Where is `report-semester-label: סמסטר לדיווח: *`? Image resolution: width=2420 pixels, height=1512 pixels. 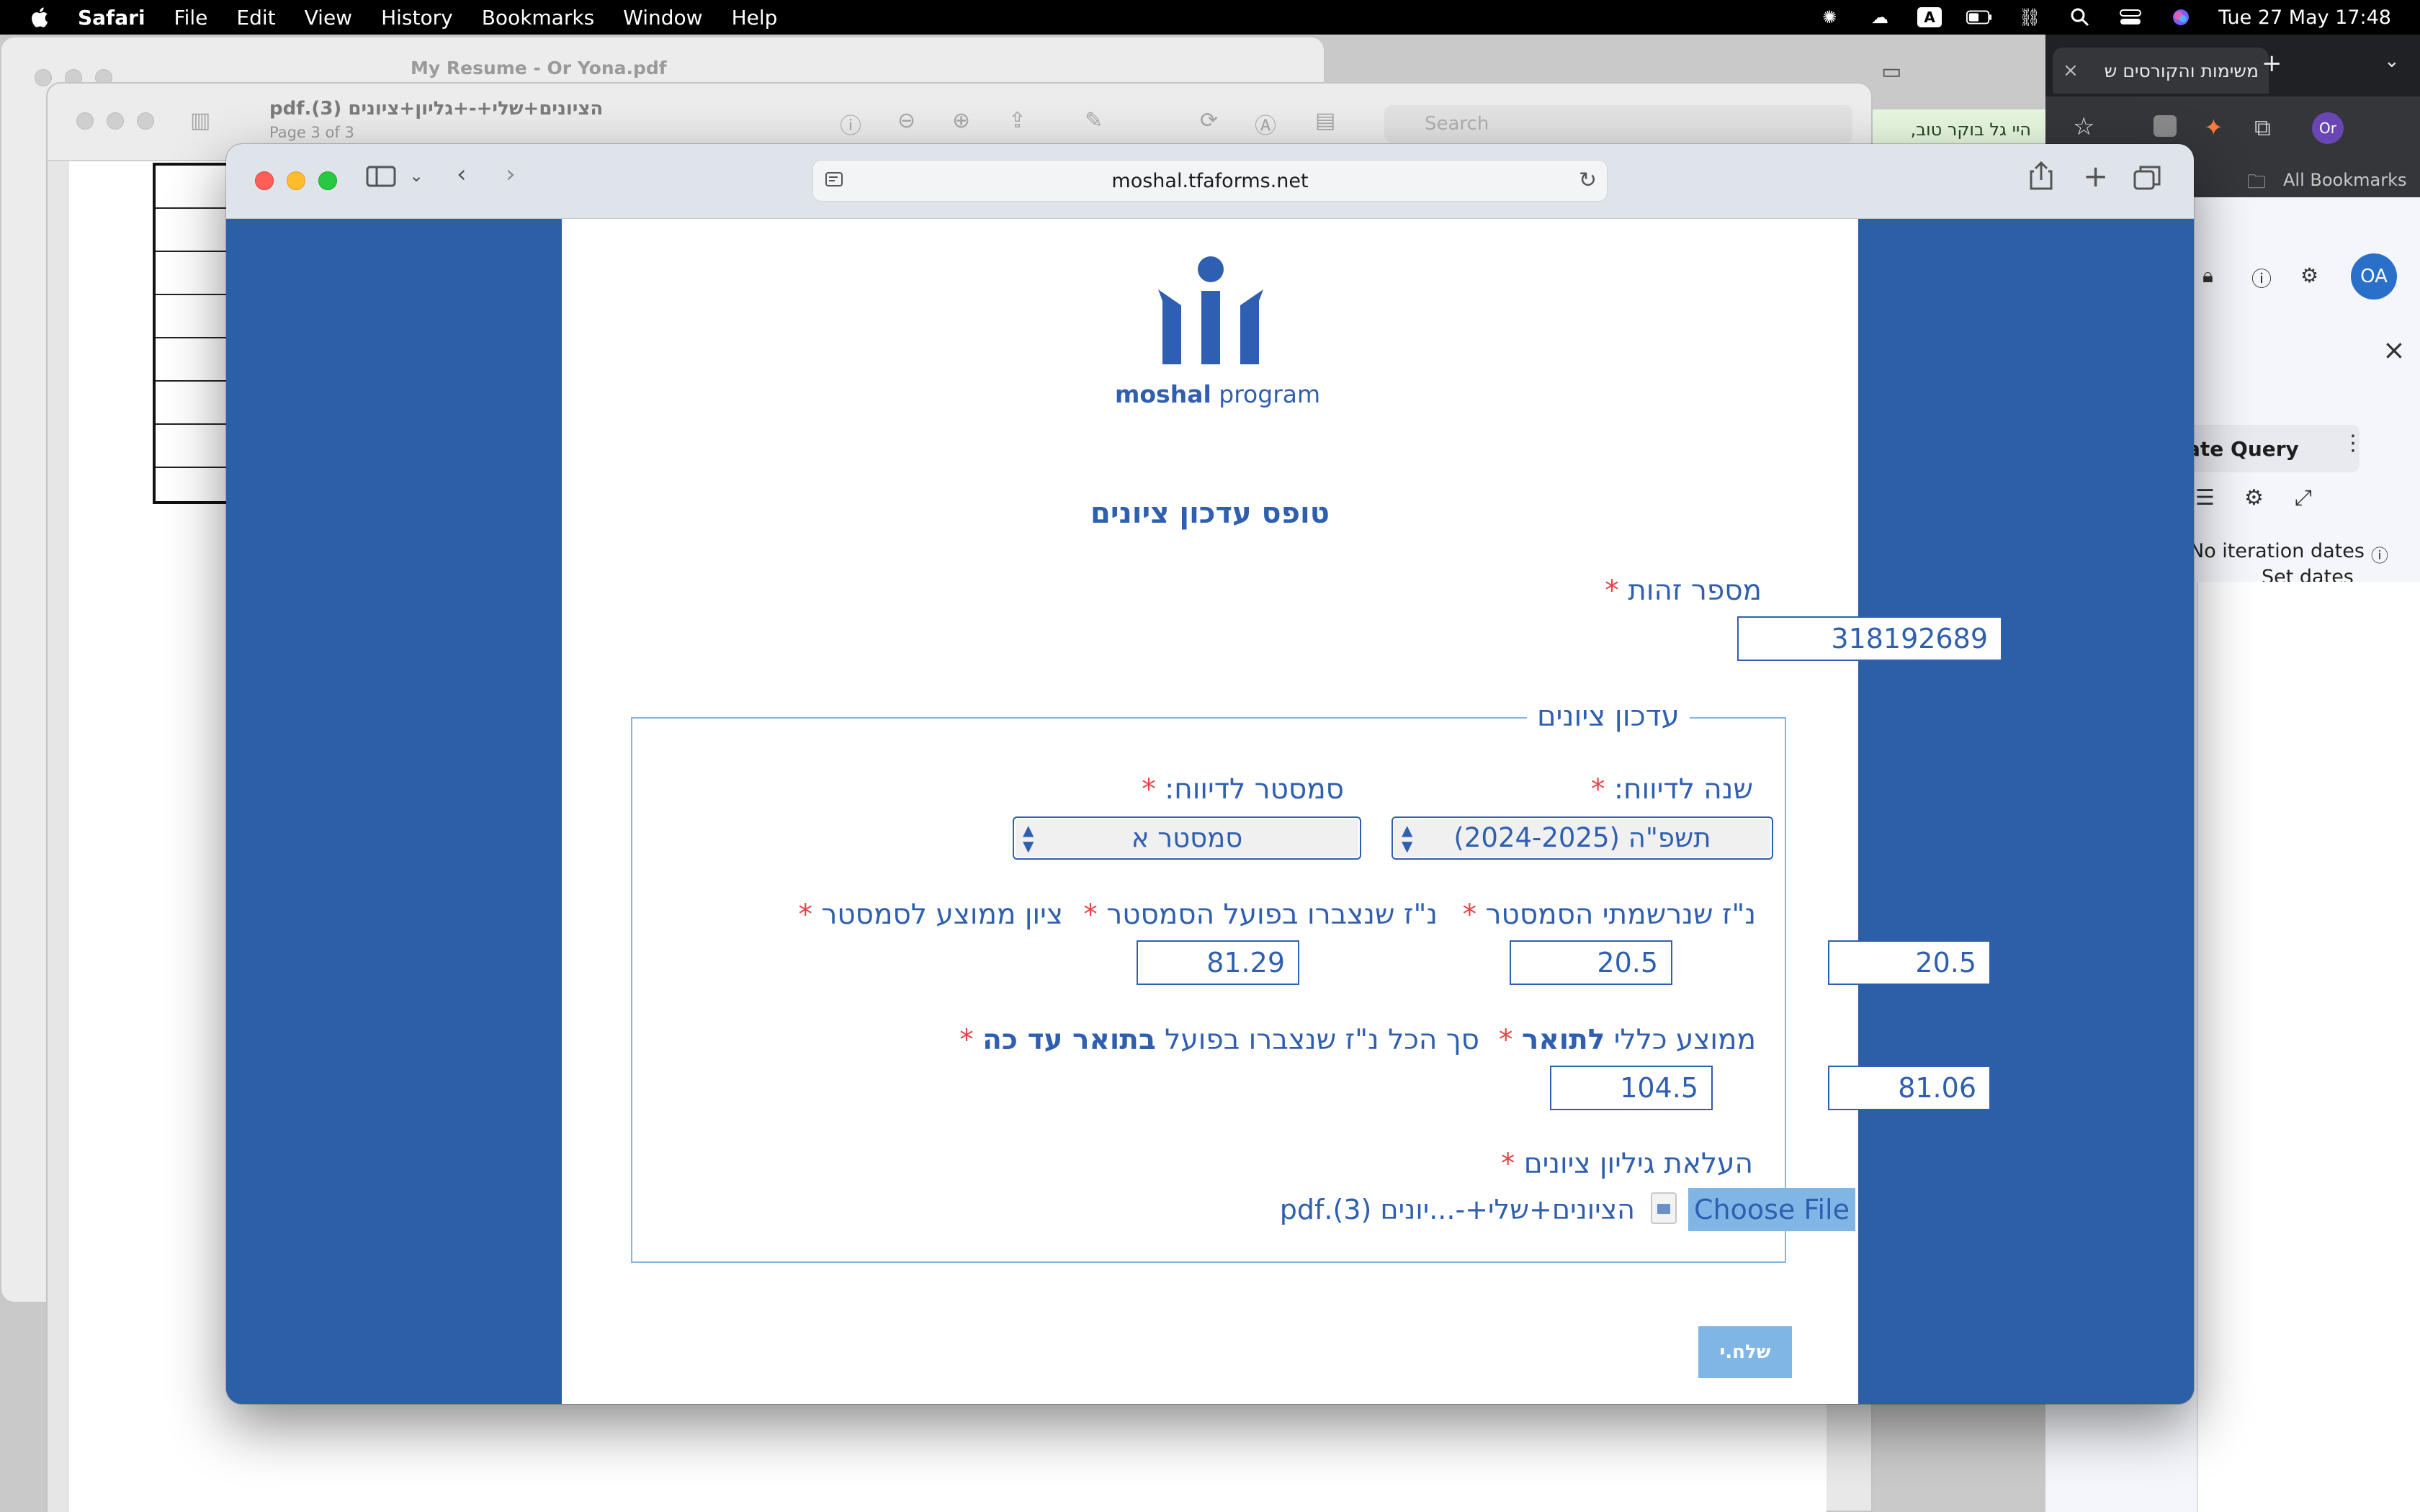 report-semester-label: סמסטר לדיווח: * is located at coordinates (1243, 789).